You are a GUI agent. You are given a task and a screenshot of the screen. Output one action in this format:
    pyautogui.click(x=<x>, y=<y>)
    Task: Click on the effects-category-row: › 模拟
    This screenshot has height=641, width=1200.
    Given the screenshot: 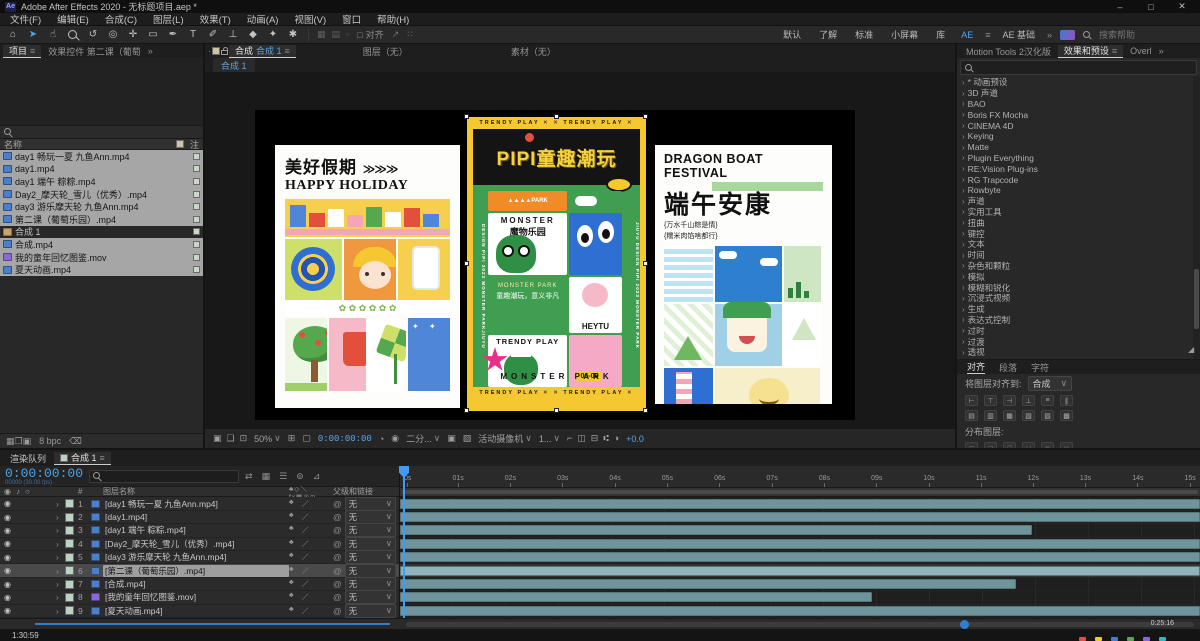 What is the action you would take?
    pyautogui.click(x=1078, y=276)
    